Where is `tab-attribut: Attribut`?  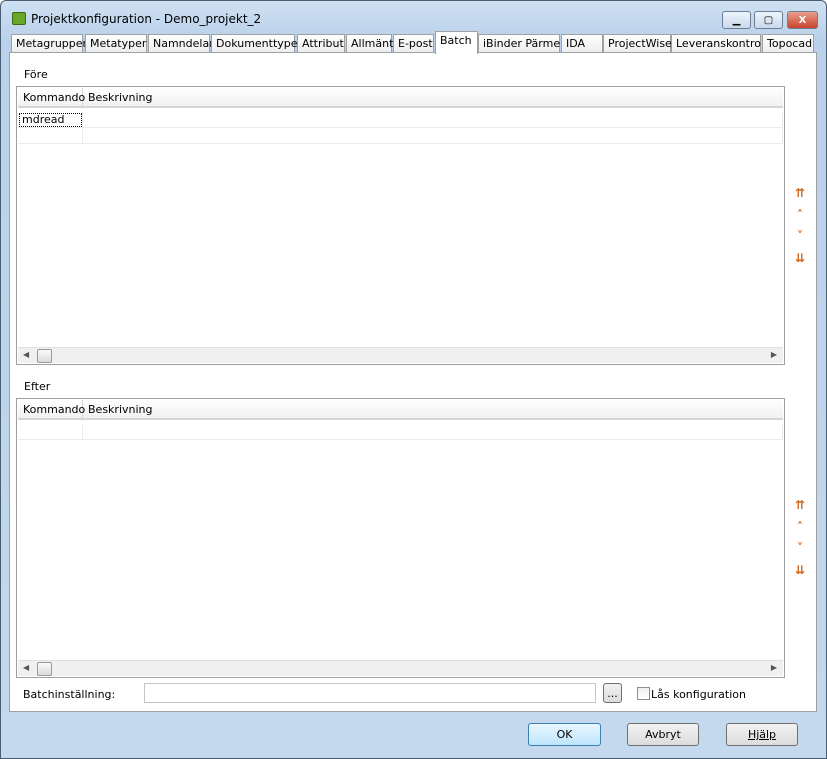
tab-attribut: Attribut is located at coordinates (321, 44).